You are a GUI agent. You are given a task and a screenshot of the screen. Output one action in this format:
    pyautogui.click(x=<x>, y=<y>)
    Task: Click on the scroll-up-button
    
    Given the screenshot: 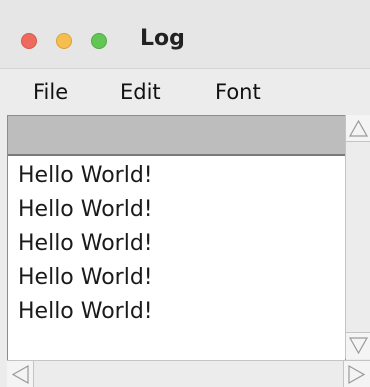 What is the action you would take?
    pyautogui.click(x=358, y=128)
    